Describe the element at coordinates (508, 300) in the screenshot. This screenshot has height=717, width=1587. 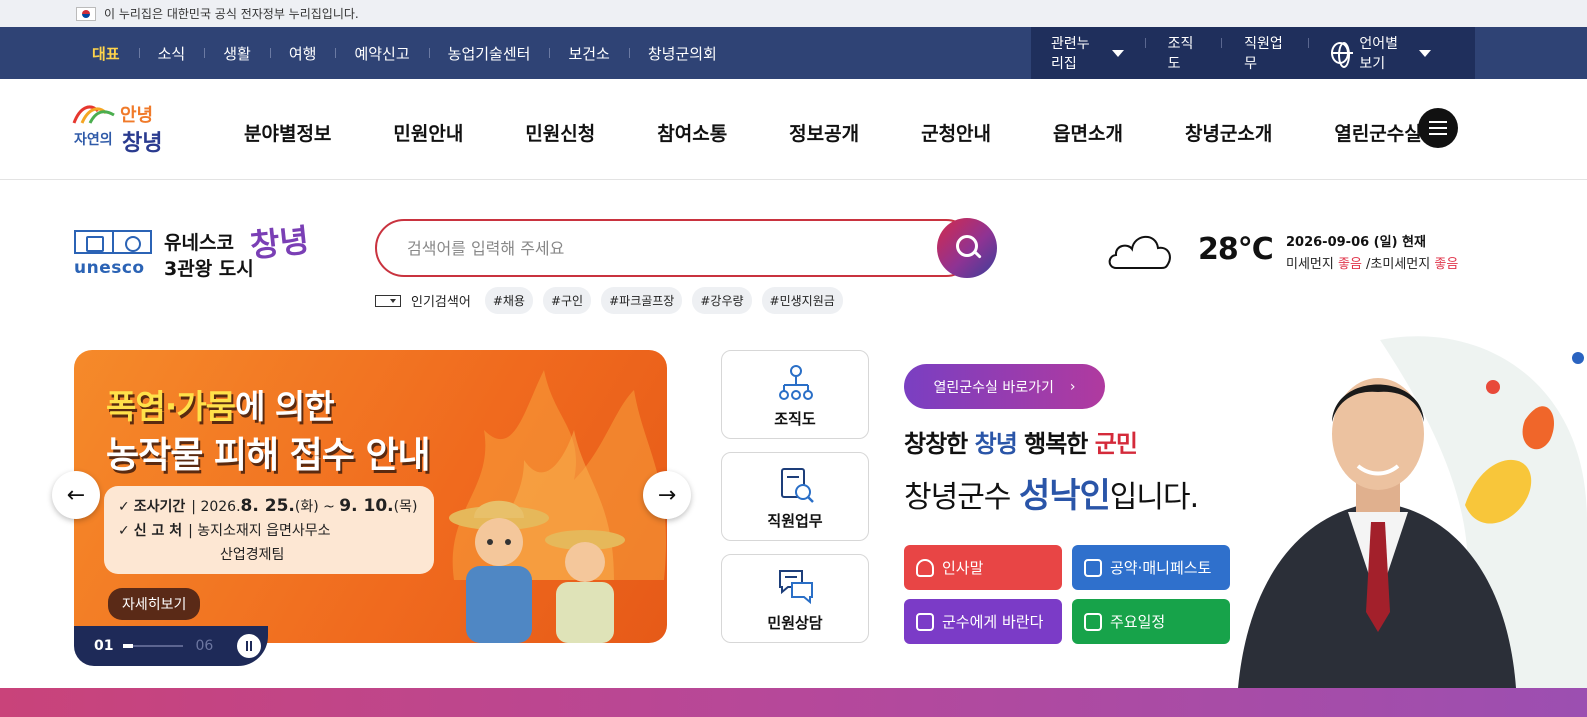
I see `popular-tag: #채용` at that location.